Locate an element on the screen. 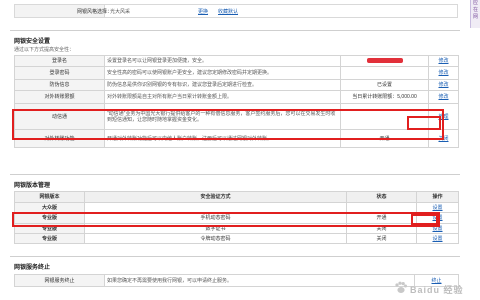 Image resolution: width=480 pixels, height=300 pixels. change-style-link: 更换 is located at coordinates (203, 11).